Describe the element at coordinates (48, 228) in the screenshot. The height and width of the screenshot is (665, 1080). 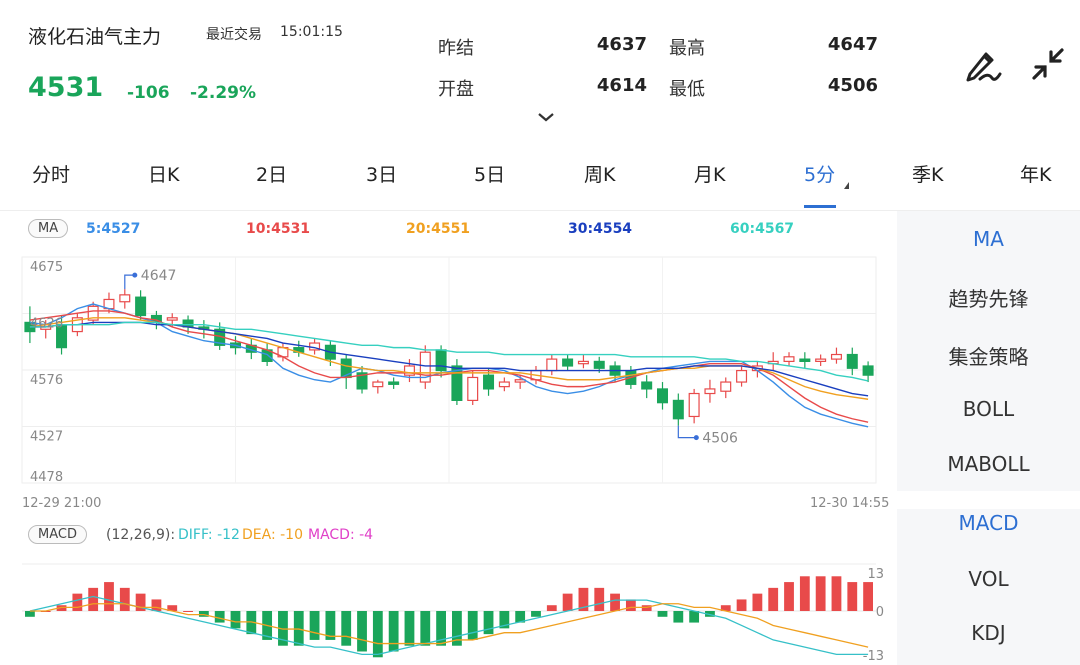
I see `ma-badge: MA` at that location.